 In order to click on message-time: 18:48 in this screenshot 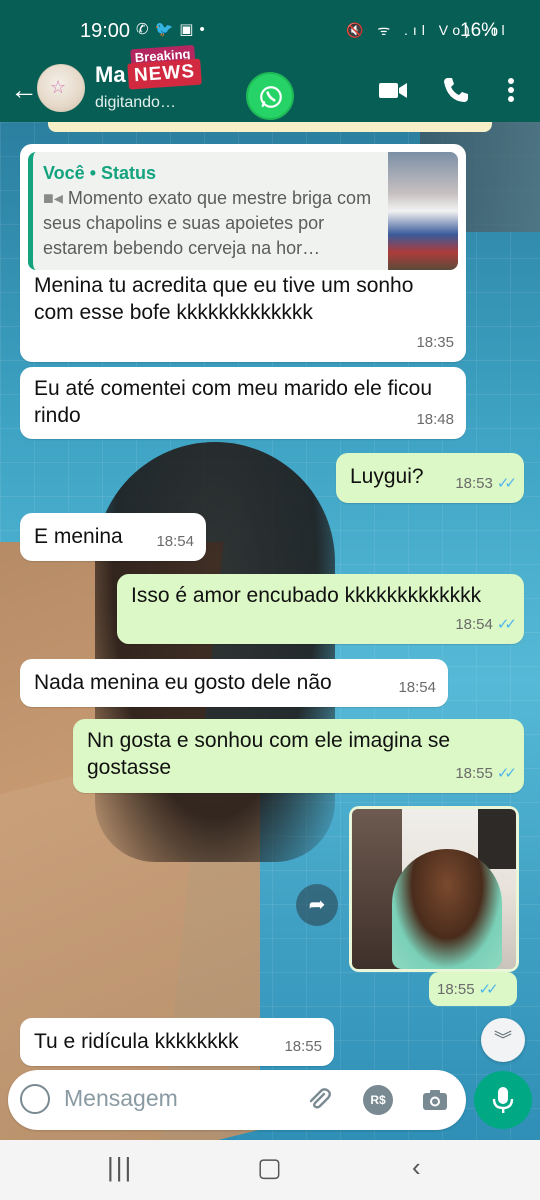, I will do `click(435, 419)`.